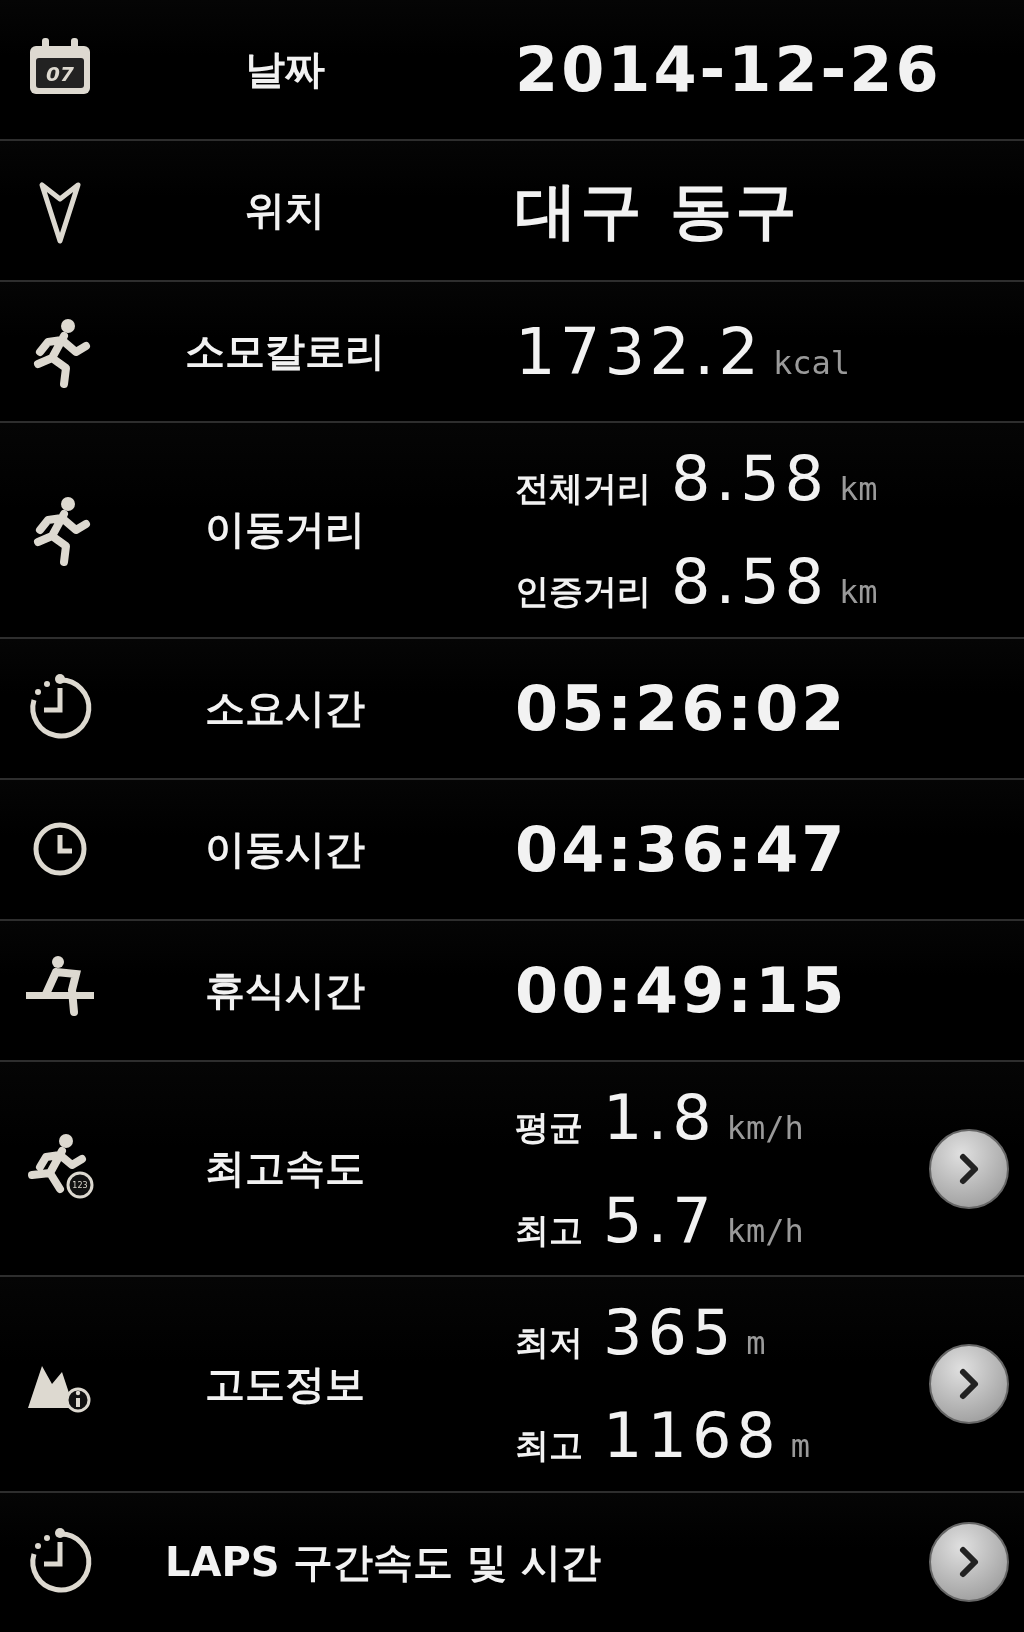 This screenshot has height=1632, width=1024. What do you see at coordinates (285, 1384) in the screenshot?
I see `row-label: 고도정보` at bounding box center [285, 1384].